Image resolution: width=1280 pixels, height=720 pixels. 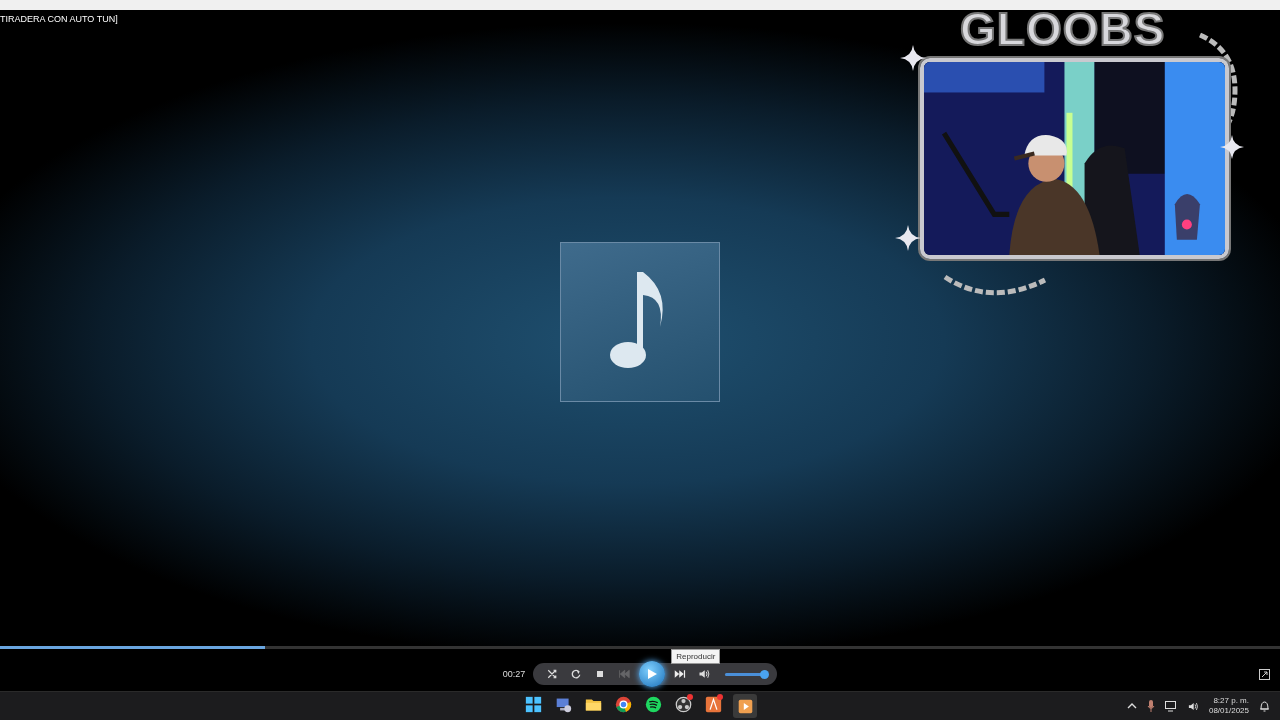 What do you see at coordinates (653, 704) in the screenshot?
I see `music-app-icon` at bounding box center [653, 704].